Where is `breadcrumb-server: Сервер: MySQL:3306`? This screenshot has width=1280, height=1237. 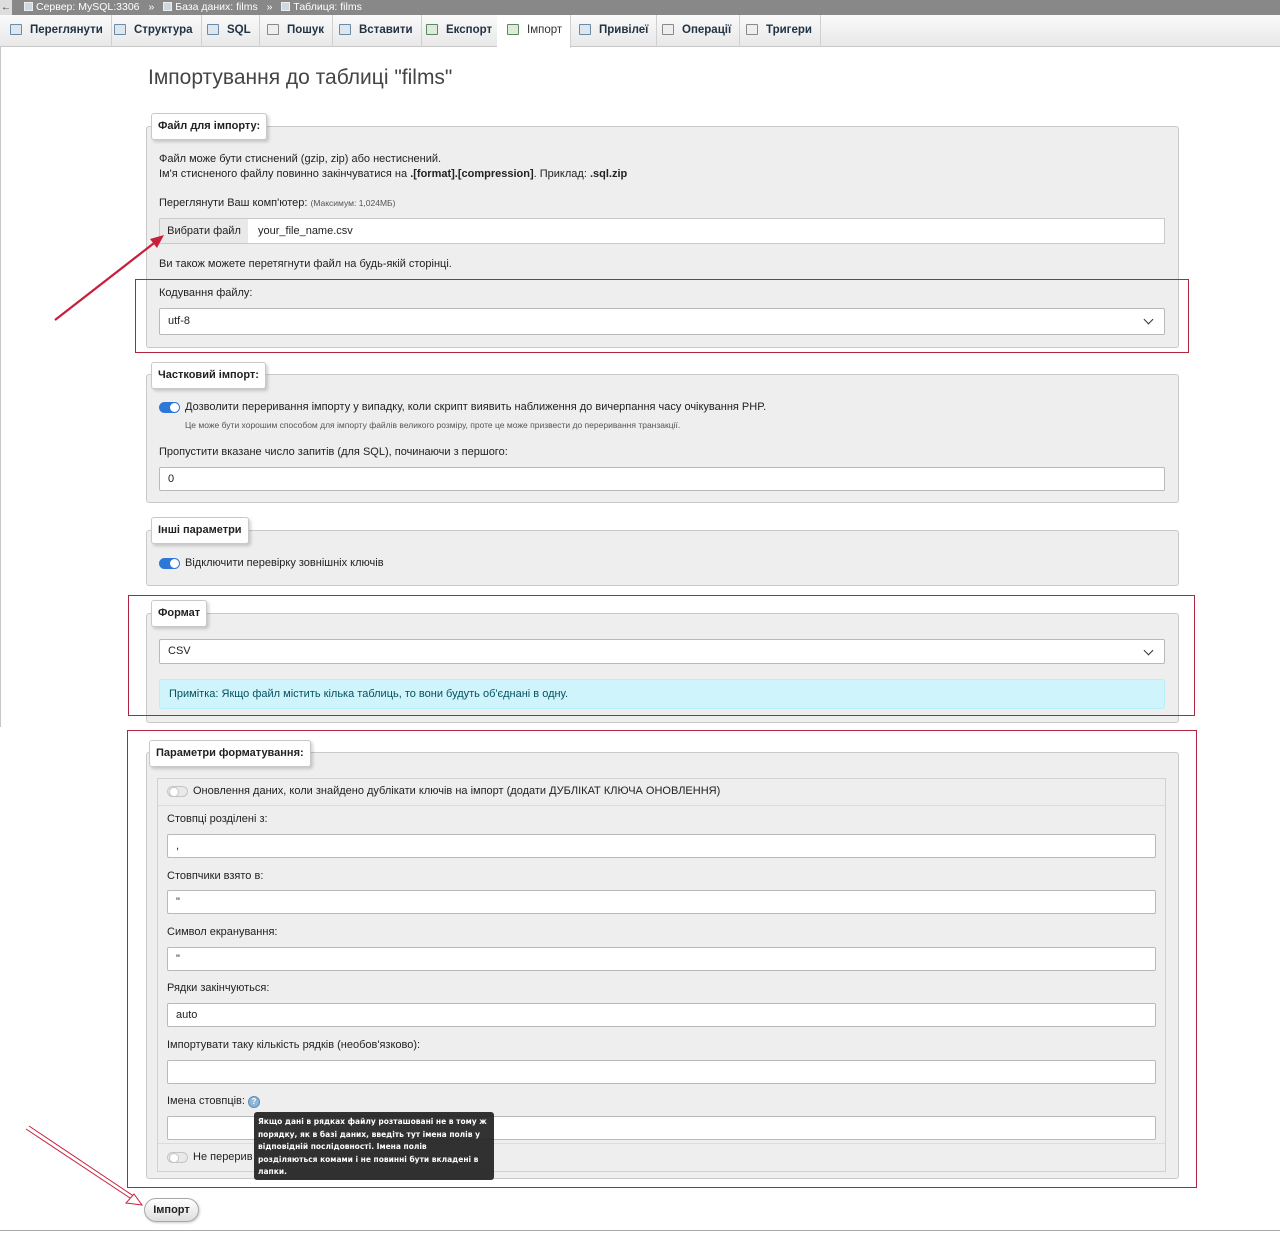 breadcrumb-server: Сервер: MySQL:3306 is located at coordinates (88, 7).